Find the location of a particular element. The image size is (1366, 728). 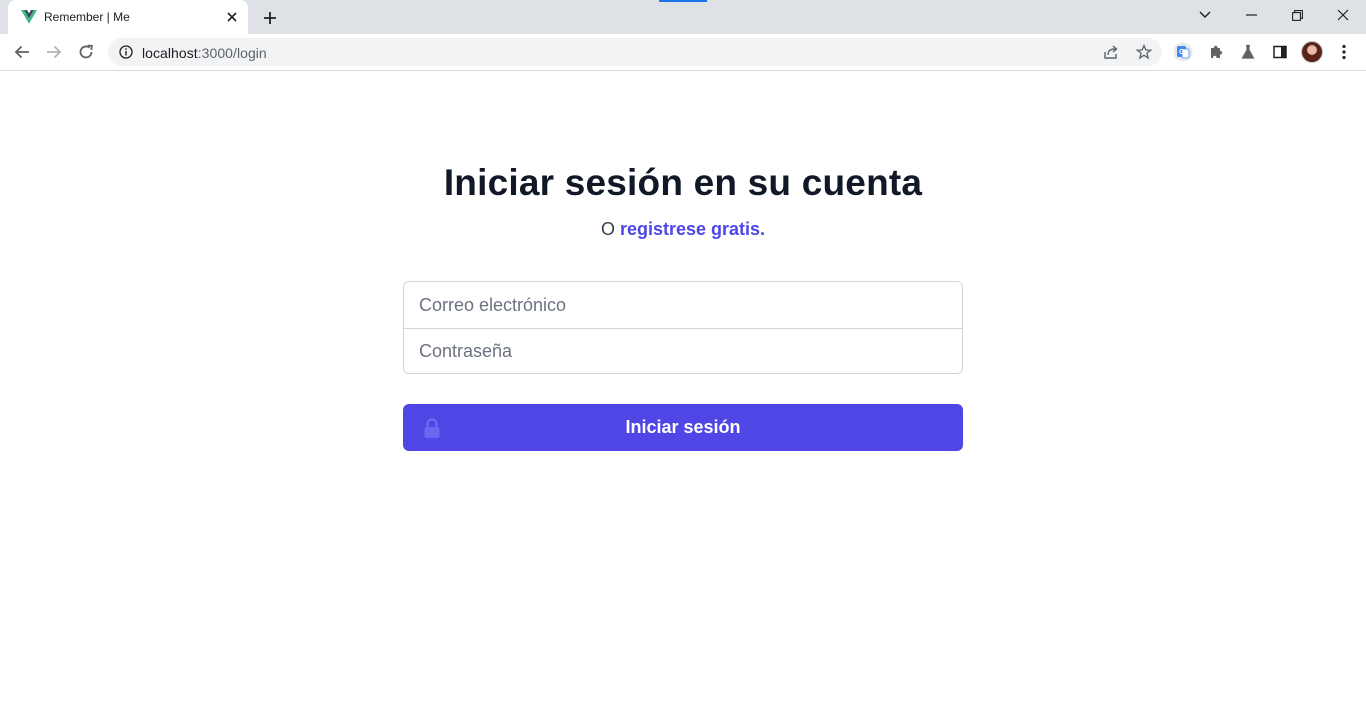

extensions-puzzle-icon is located at coordinates (1216, 52).